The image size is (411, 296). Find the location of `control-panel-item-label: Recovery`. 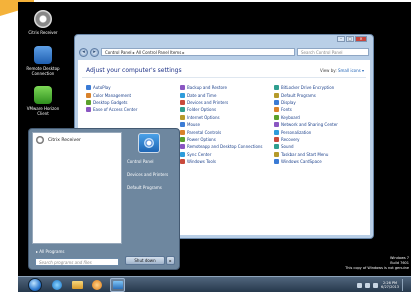

control-panel-item-label: Recovery is located at coordinates (290, 139).